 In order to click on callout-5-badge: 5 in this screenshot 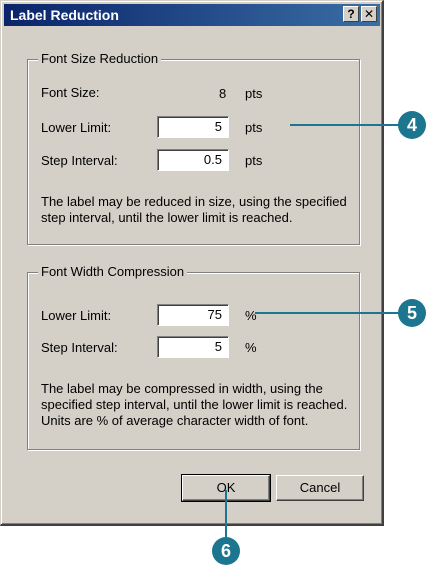, I will do `click(412, 313)`.